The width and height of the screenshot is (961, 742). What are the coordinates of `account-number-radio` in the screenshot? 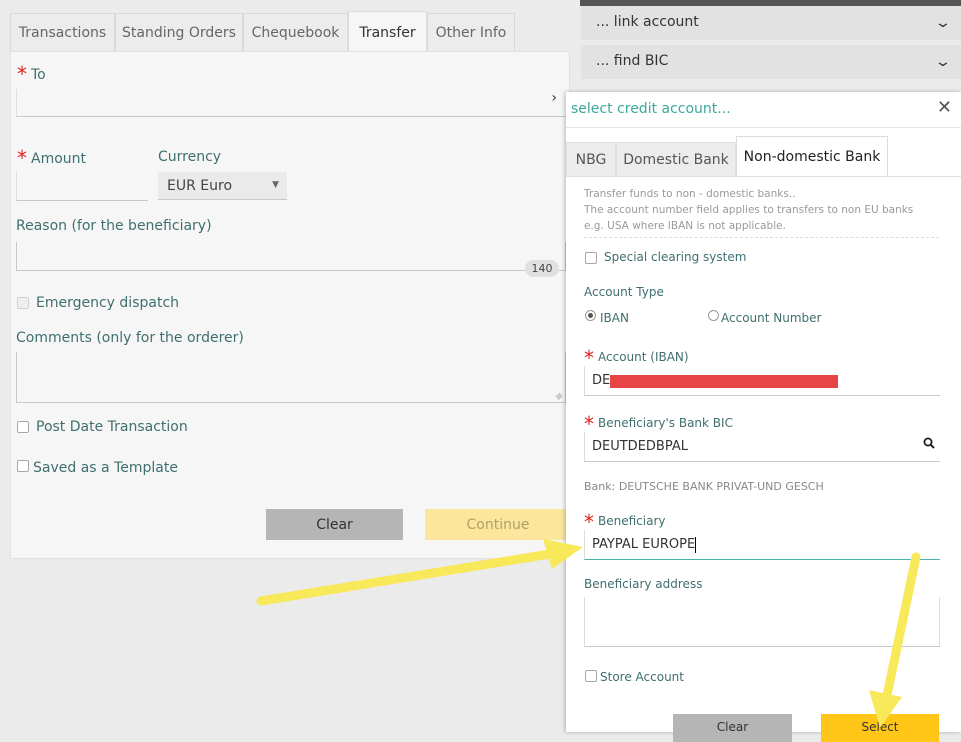 It's located at (713, 315).